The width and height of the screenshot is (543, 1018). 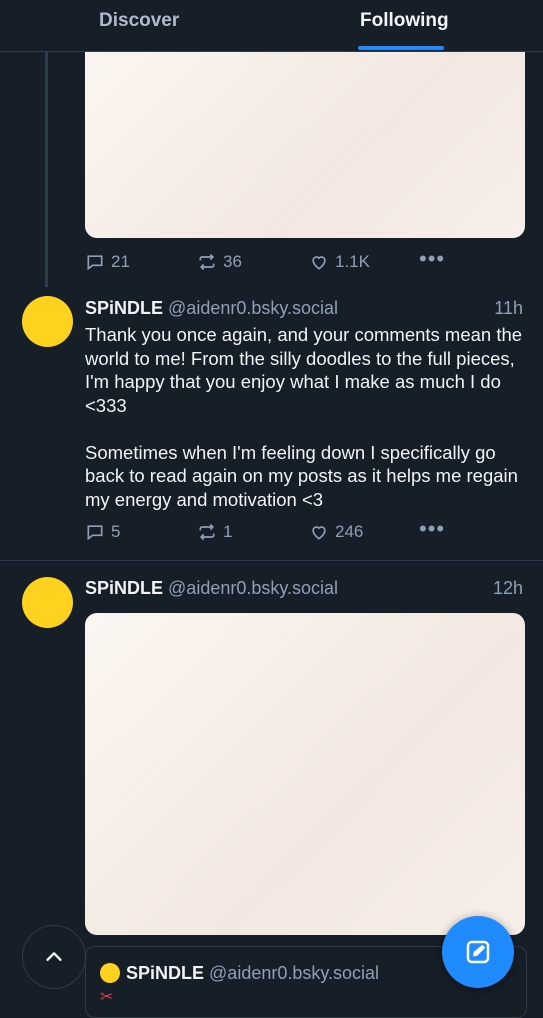 What do you see at coordinates (305, 532) in the screenshot?
I see `post-actions: 5 1 246 •••` at bounding box center [305, 532].